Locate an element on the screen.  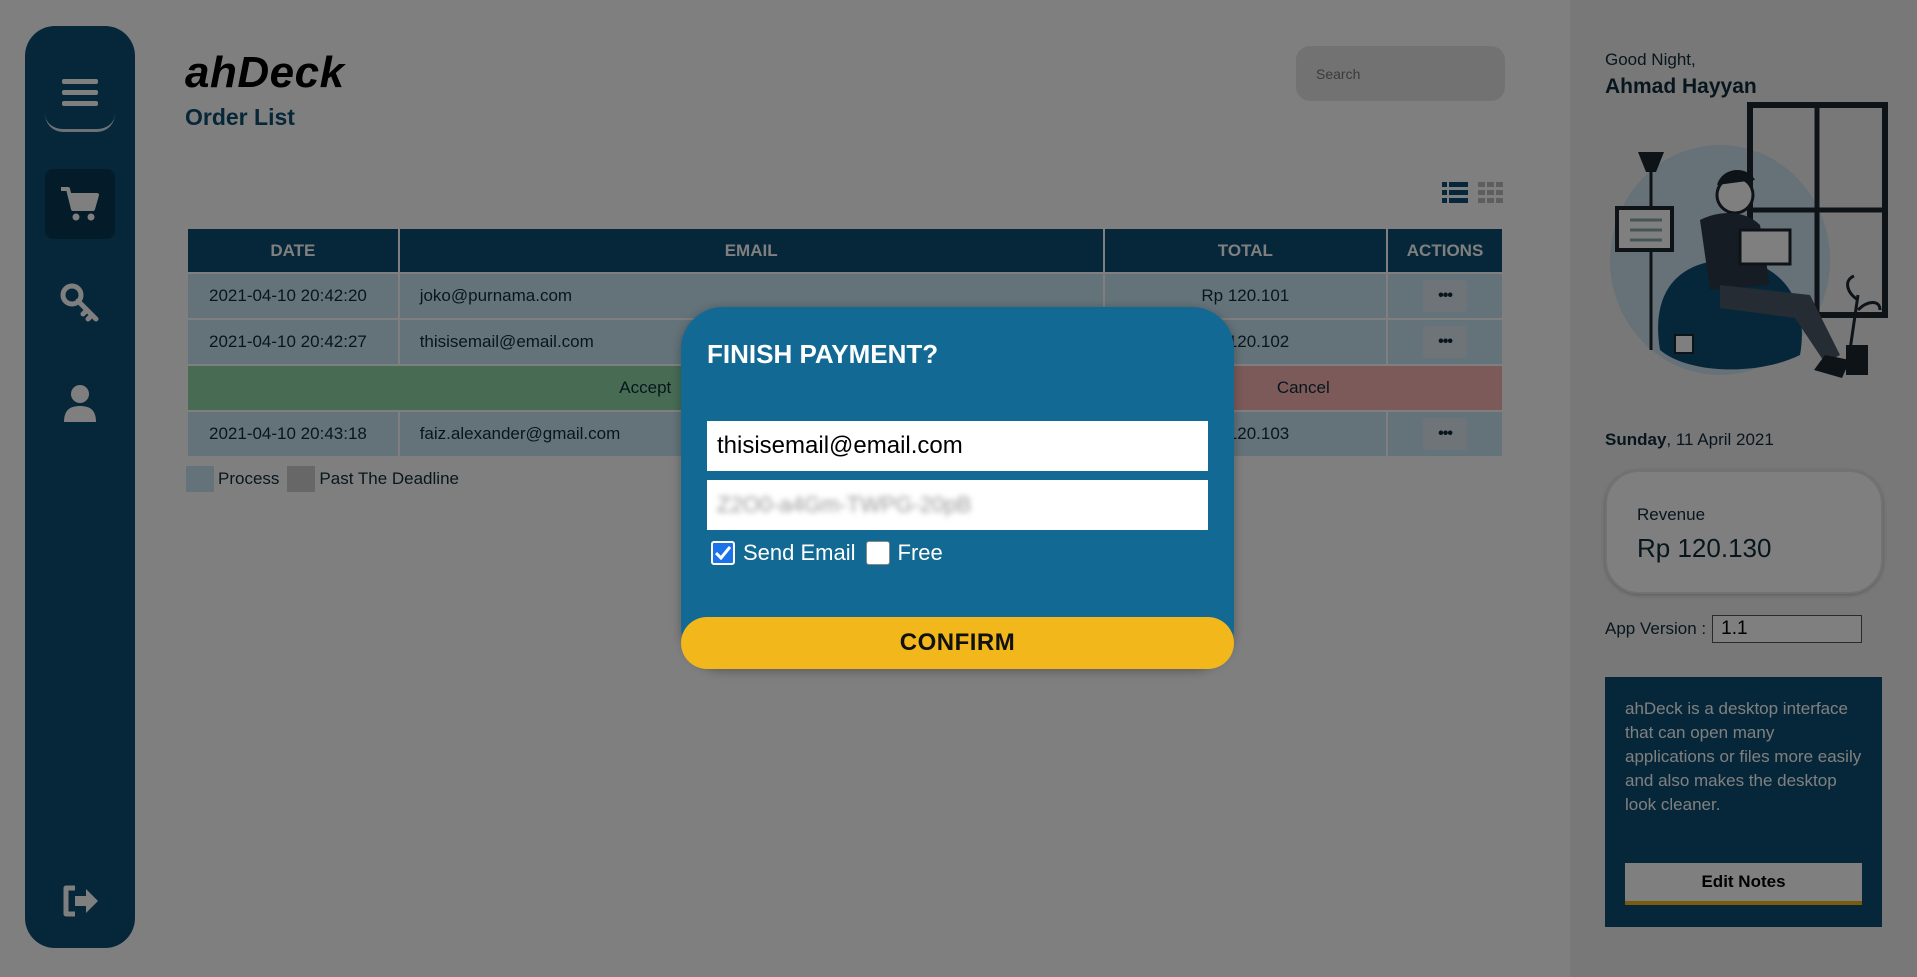
send-email-label: Send Email is located at coordinates (799, 552).